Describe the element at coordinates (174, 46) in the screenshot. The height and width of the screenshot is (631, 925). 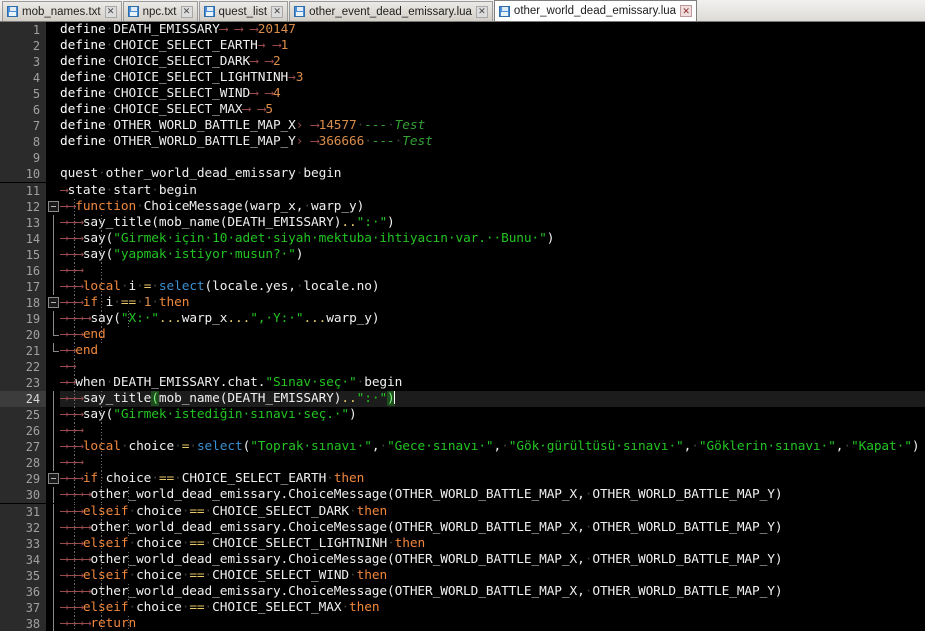
I see `code-text: define·CHOICE_SELECT_EARTH→ ⟶1` at that location.